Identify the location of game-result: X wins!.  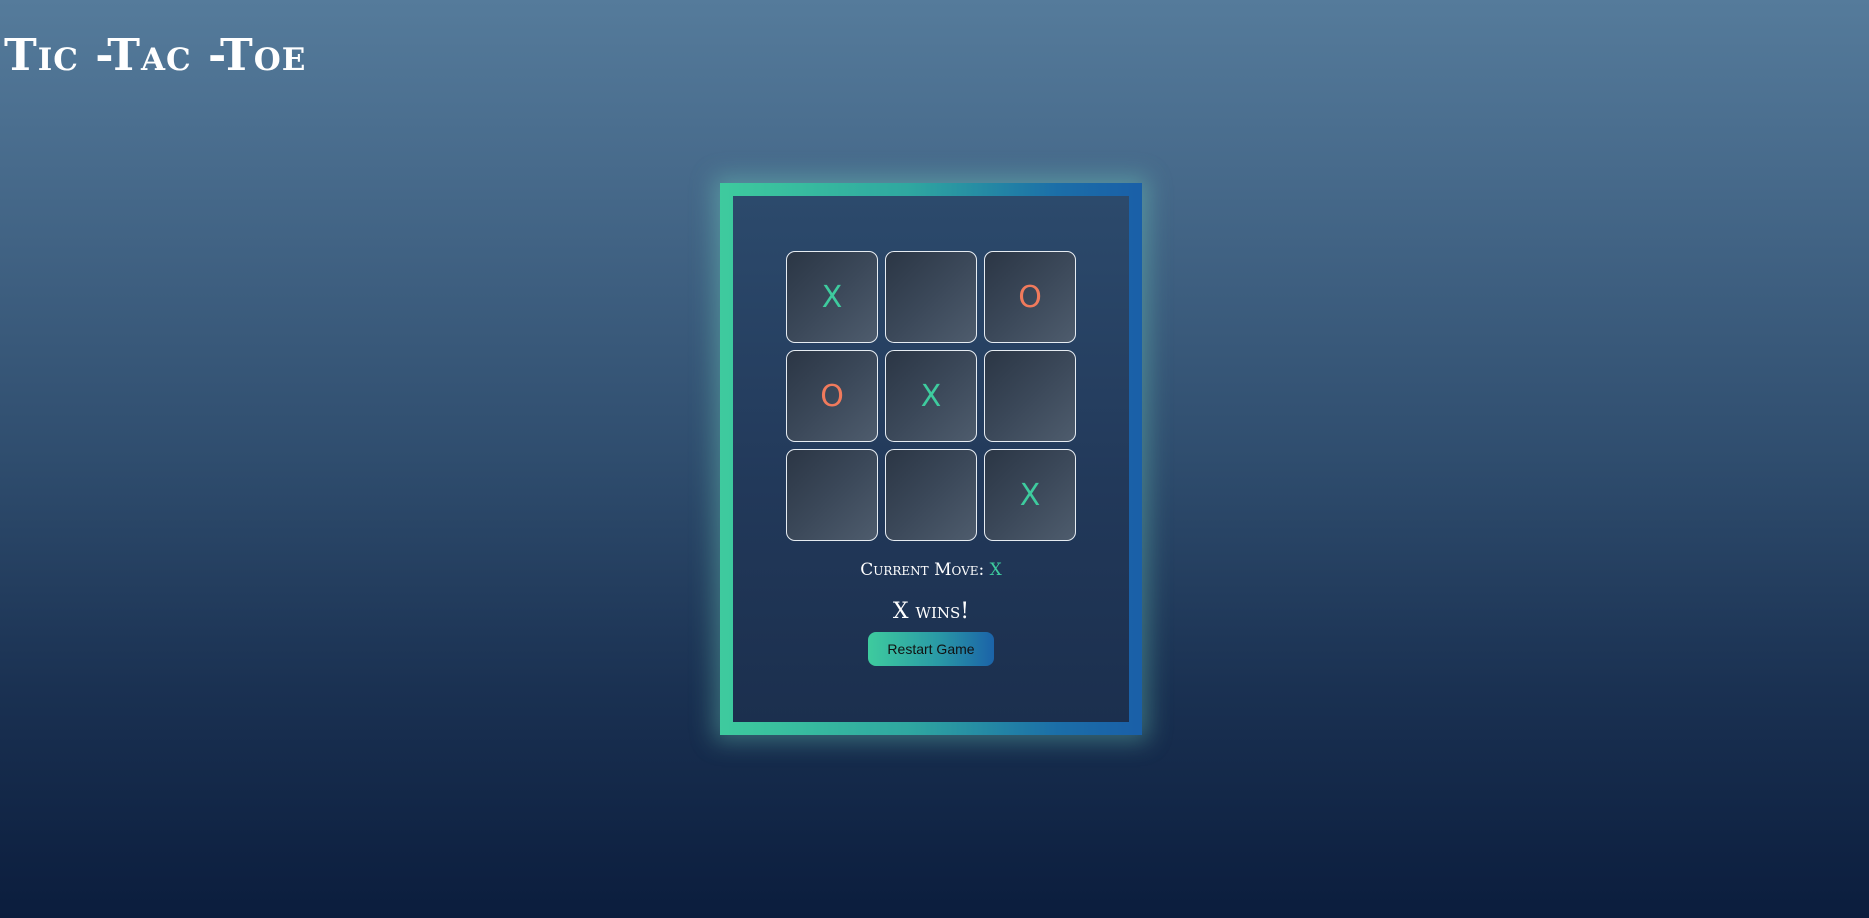
(931, 611).